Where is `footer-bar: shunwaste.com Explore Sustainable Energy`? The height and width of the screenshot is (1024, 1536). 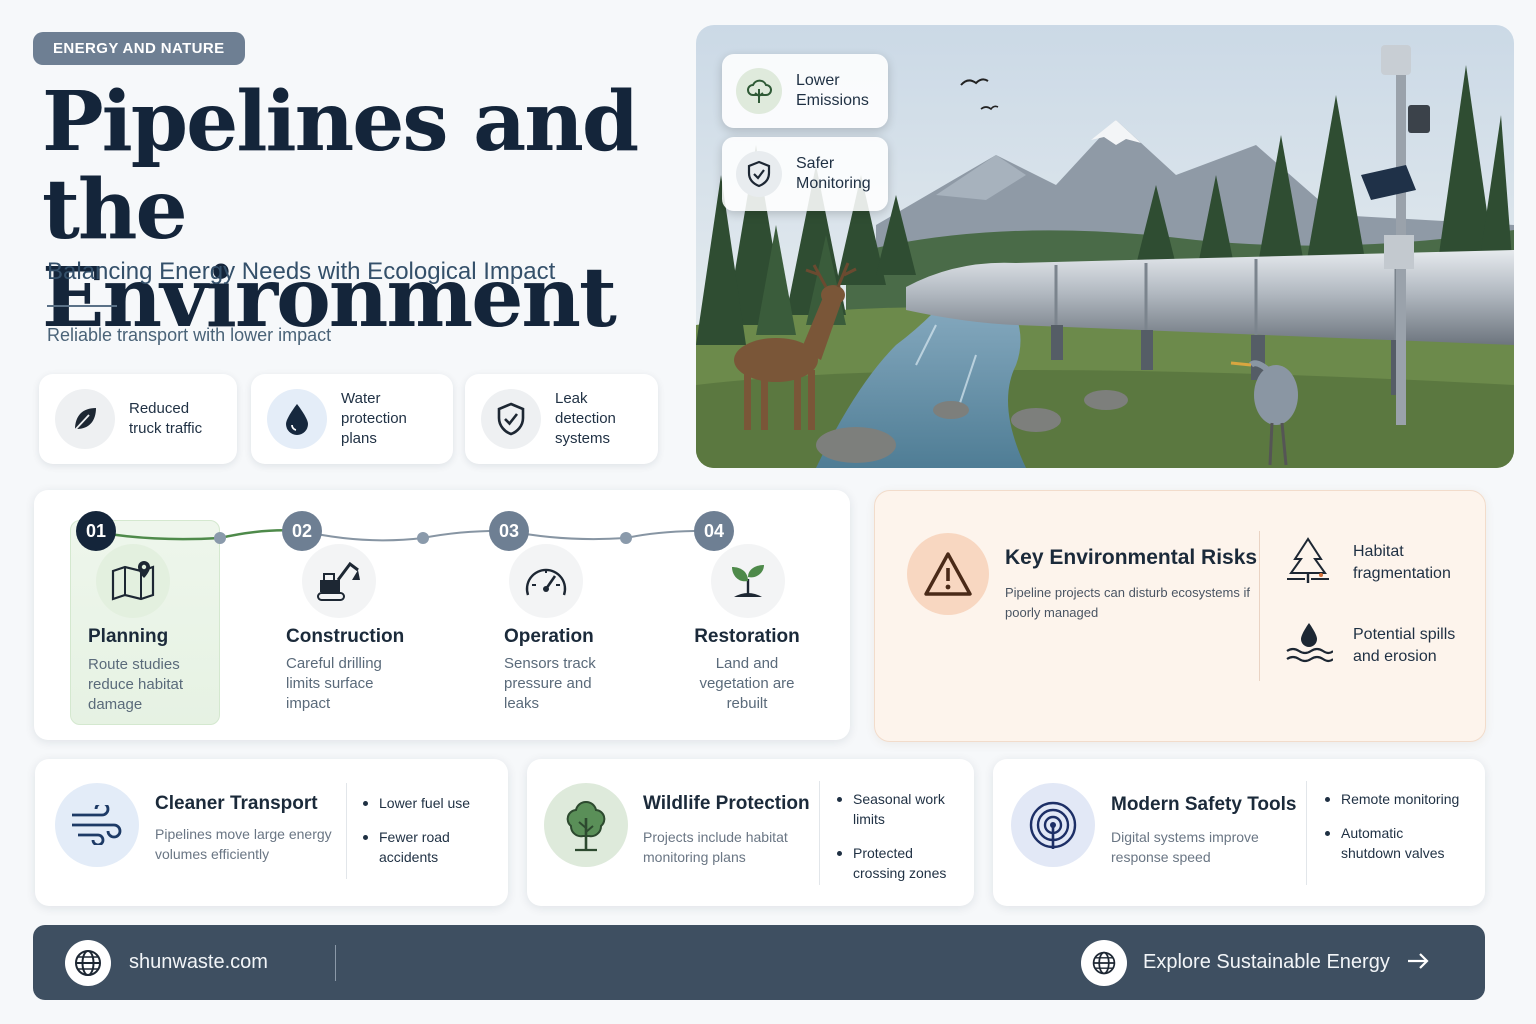 footer-bar: shunwaste.com Explore Sustainable Energy is located at coordinates (759, 962).